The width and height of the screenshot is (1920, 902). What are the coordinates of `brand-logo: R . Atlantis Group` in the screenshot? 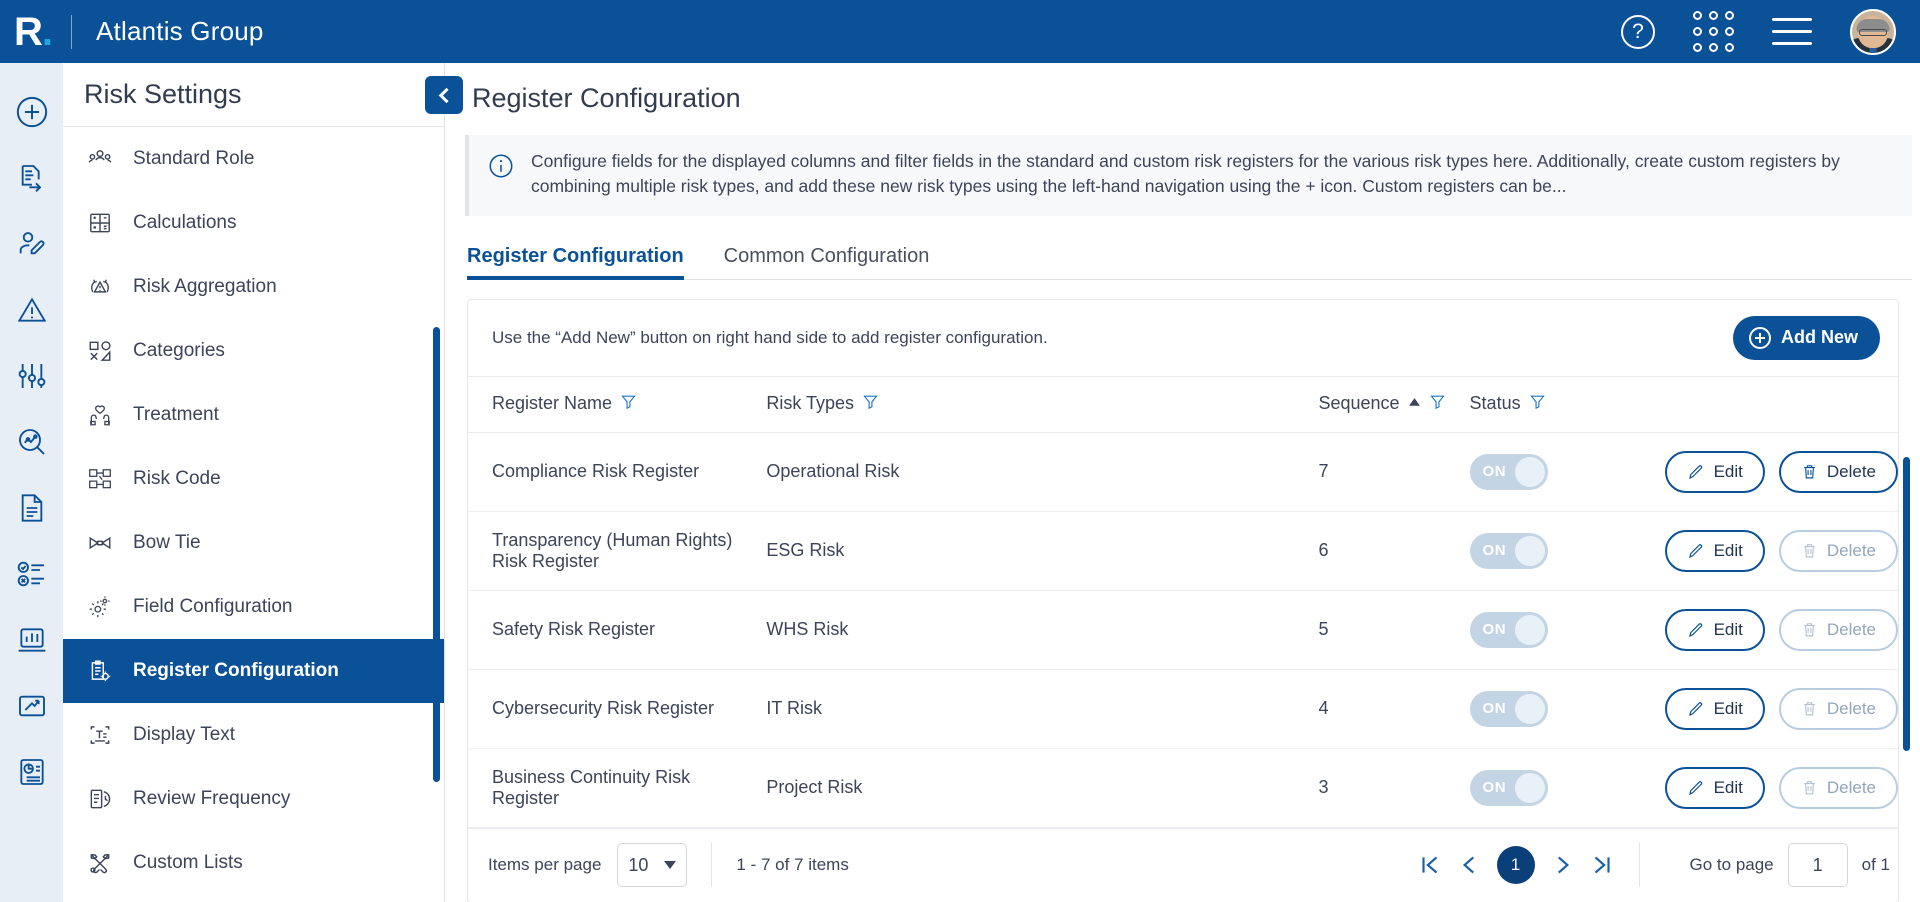 It's located at (132, 32).